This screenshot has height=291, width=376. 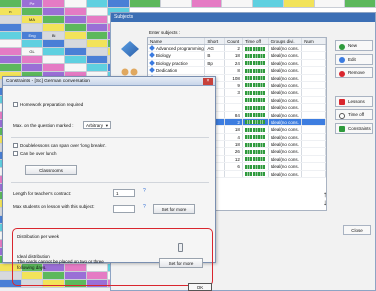 I want to click on over-lunch-row: Can be over lunch, so click(x=35, y=154).